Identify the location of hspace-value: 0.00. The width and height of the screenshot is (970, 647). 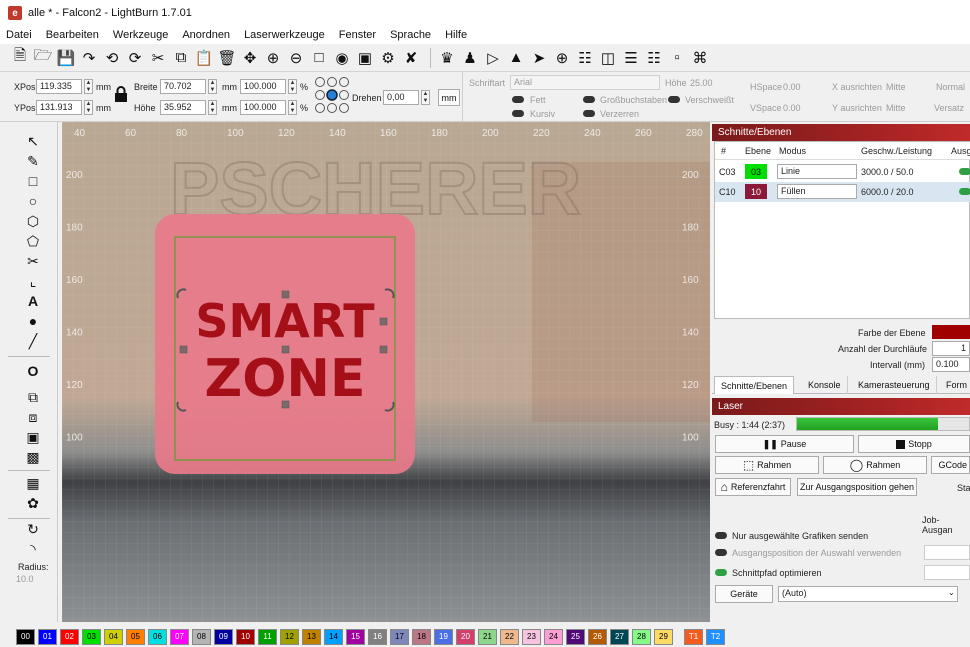
(792, 87).